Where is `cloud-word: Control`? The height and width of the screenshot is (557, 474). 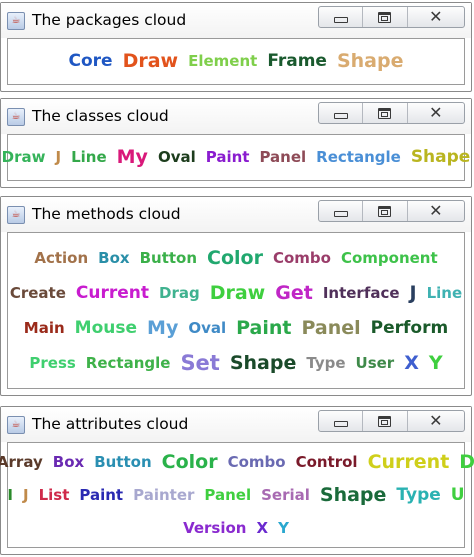 cloud-word: Control is located at coordinates (326, 461).